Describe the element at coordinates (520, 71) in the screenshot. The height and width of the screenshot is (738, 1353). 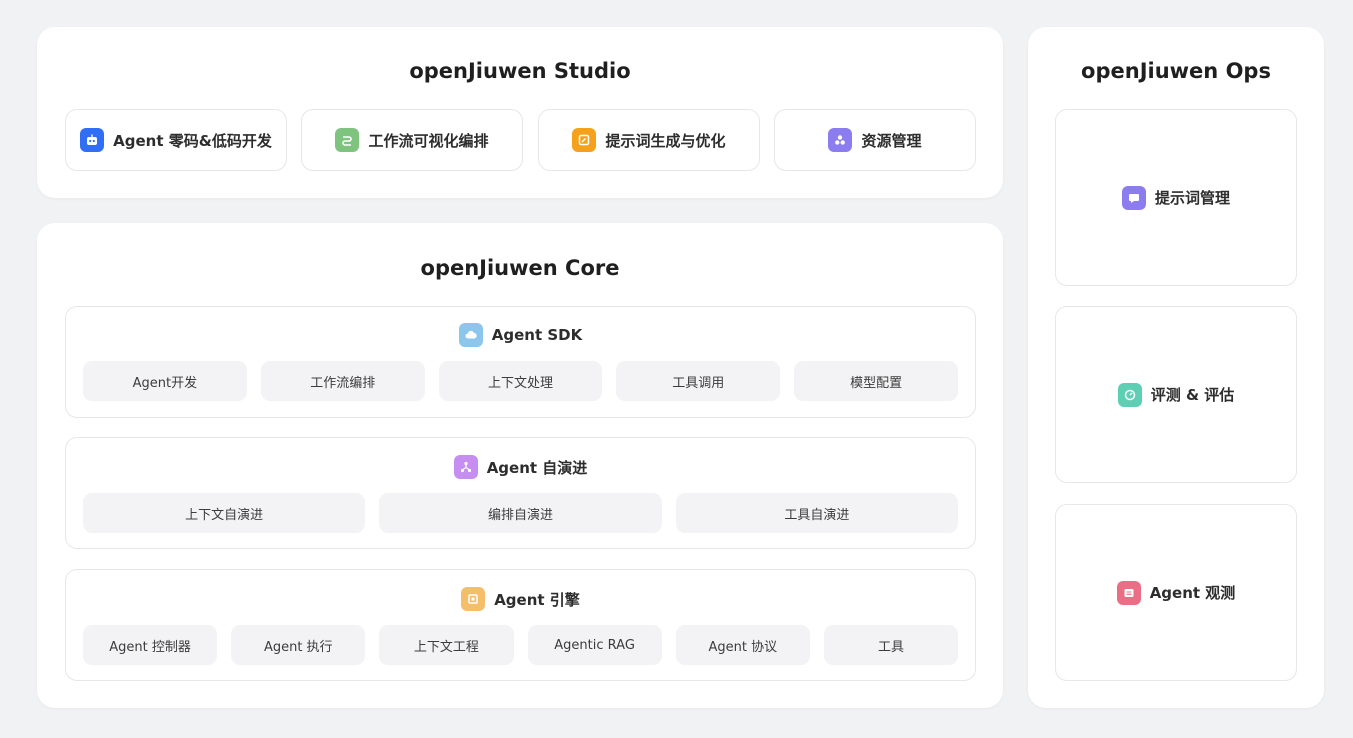
I see `studio-title: openJiuwen Studio` at that location.